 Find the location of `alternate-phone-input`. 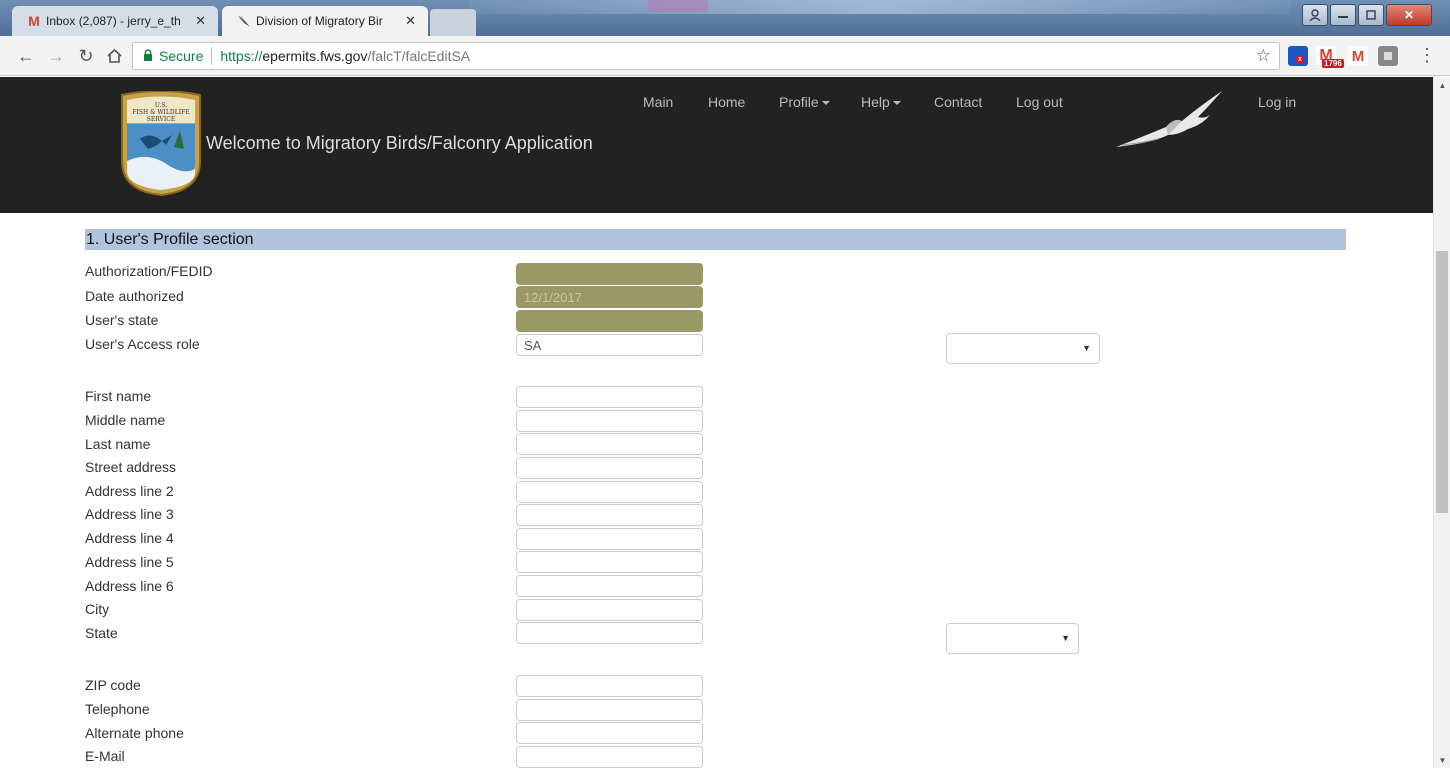

alternate-phone-input is located at coordinates (609, 733).